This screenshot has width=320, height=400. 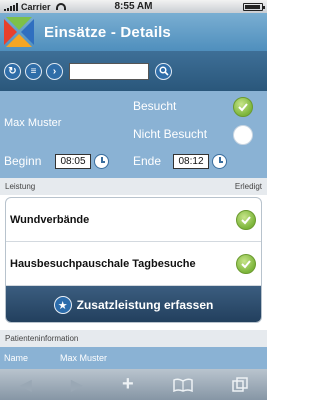 I want to click on search-icon, so click(x=163, y=71).